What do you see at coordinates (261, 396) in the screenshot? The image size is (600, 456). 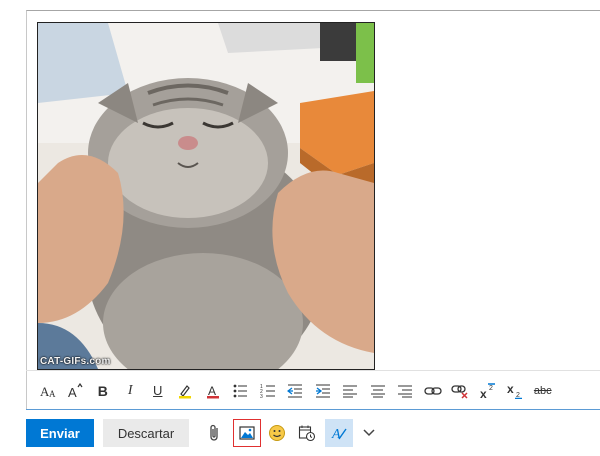 I see `svg-text: 3` at bounding box center [261, 396].